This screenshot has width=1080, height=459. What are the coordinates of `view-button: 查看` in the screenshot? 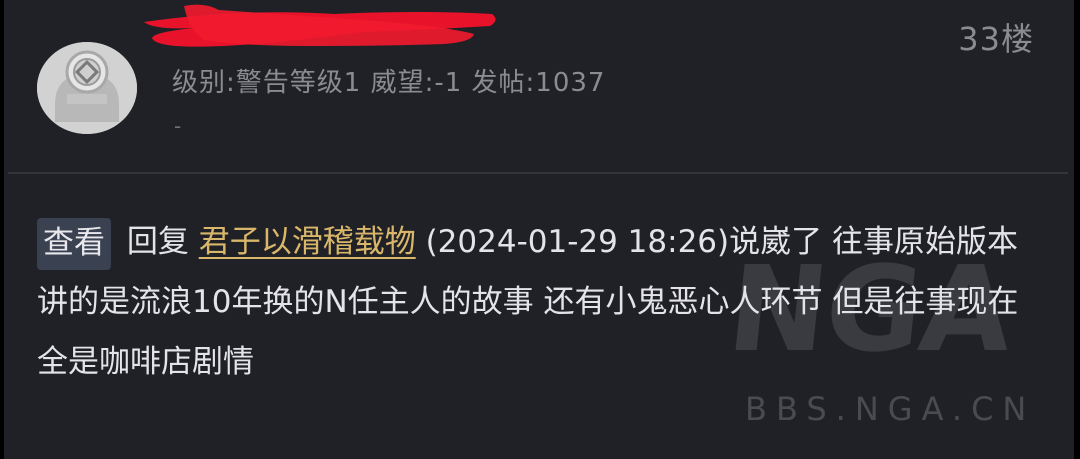 It's located at (74, 243).